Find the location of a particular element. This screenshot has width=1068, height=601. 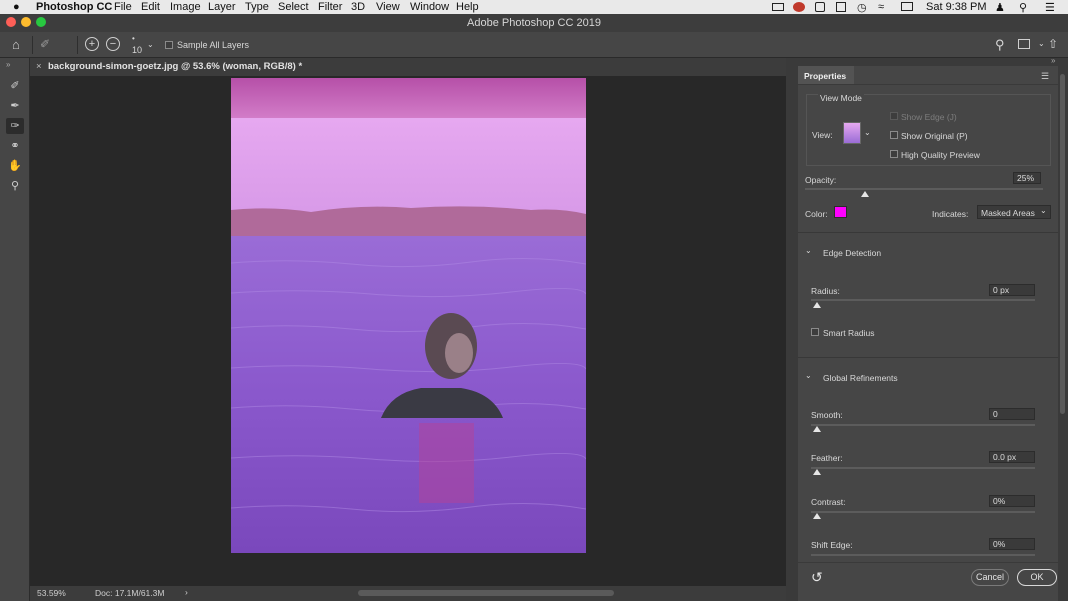

show-original-checkbox is located at coordinates (894, 135).